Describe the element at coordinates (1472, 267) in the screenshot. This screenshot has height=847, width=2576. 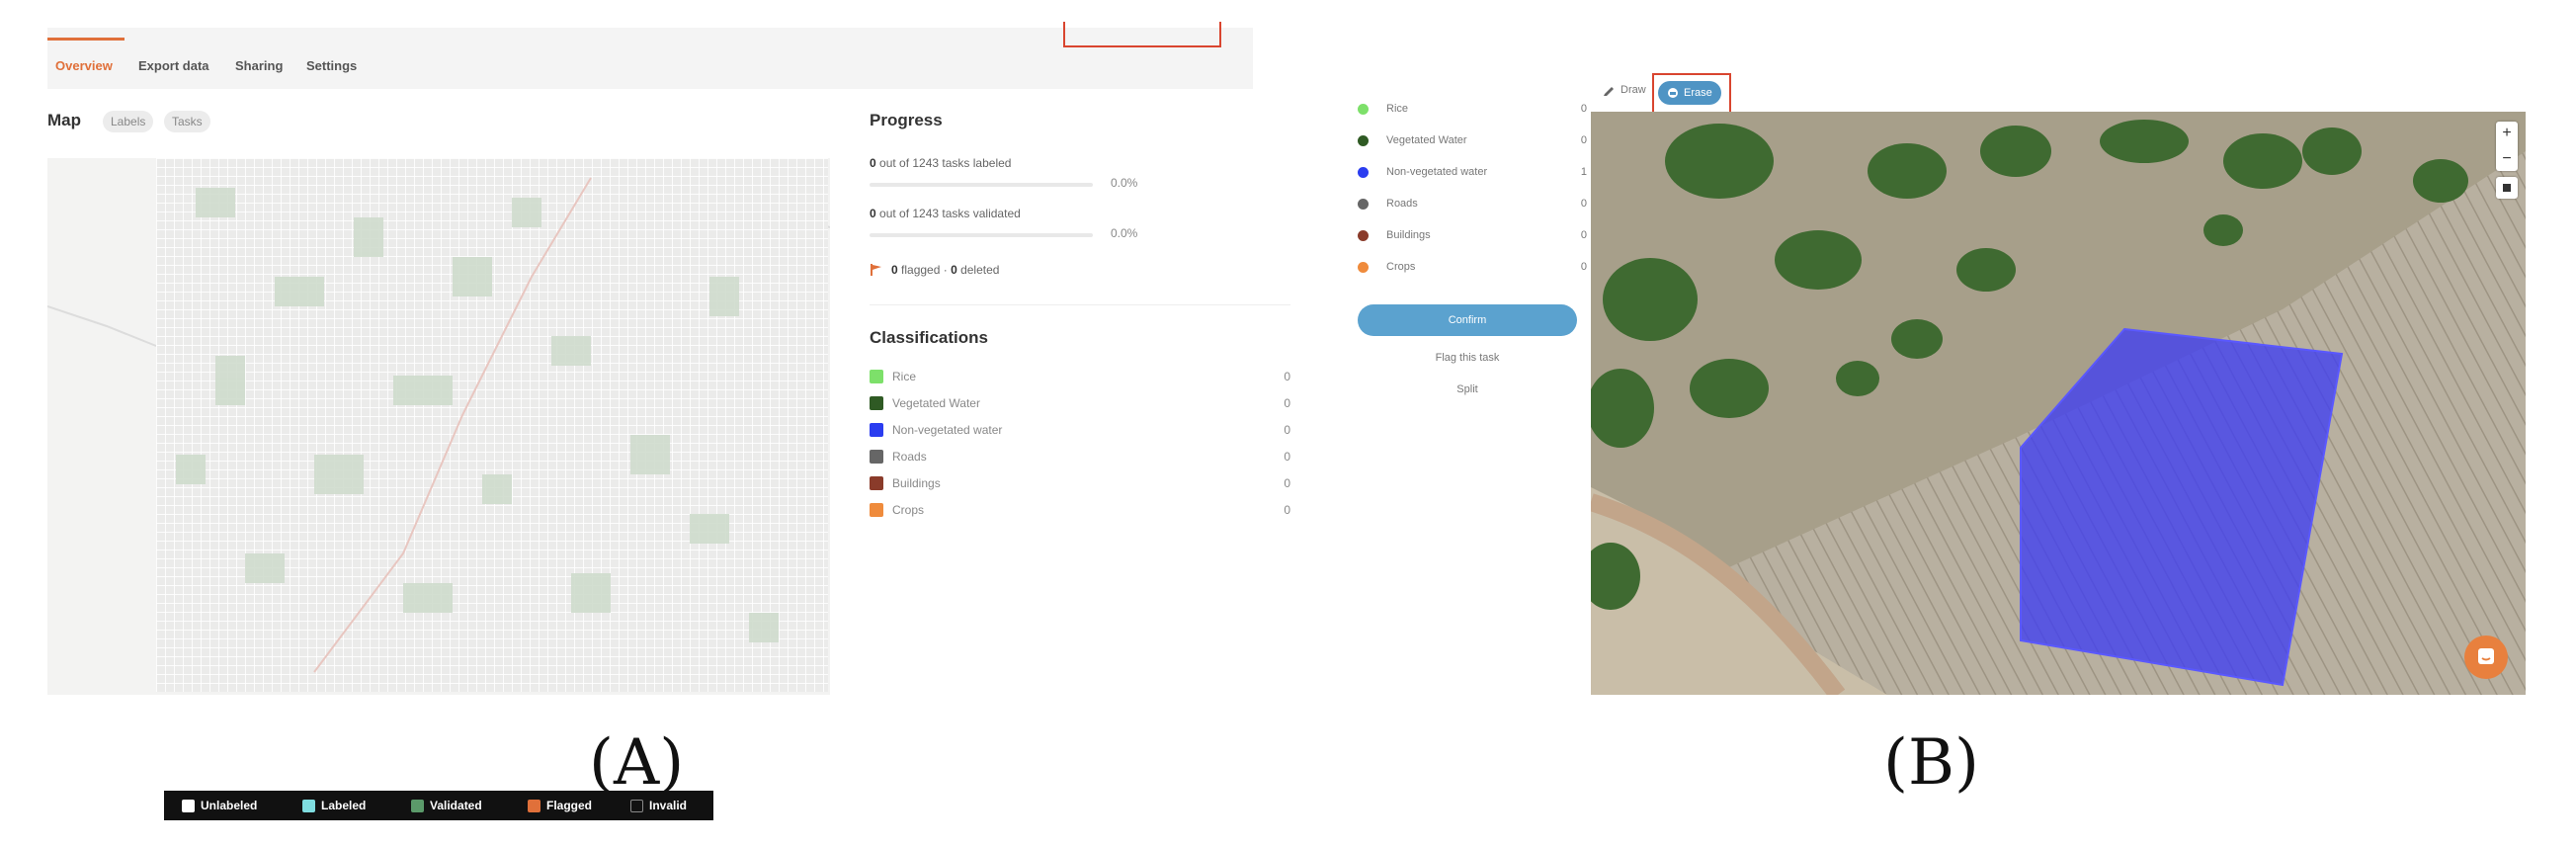
I see `class-option-crops: Crops 0` at that location.